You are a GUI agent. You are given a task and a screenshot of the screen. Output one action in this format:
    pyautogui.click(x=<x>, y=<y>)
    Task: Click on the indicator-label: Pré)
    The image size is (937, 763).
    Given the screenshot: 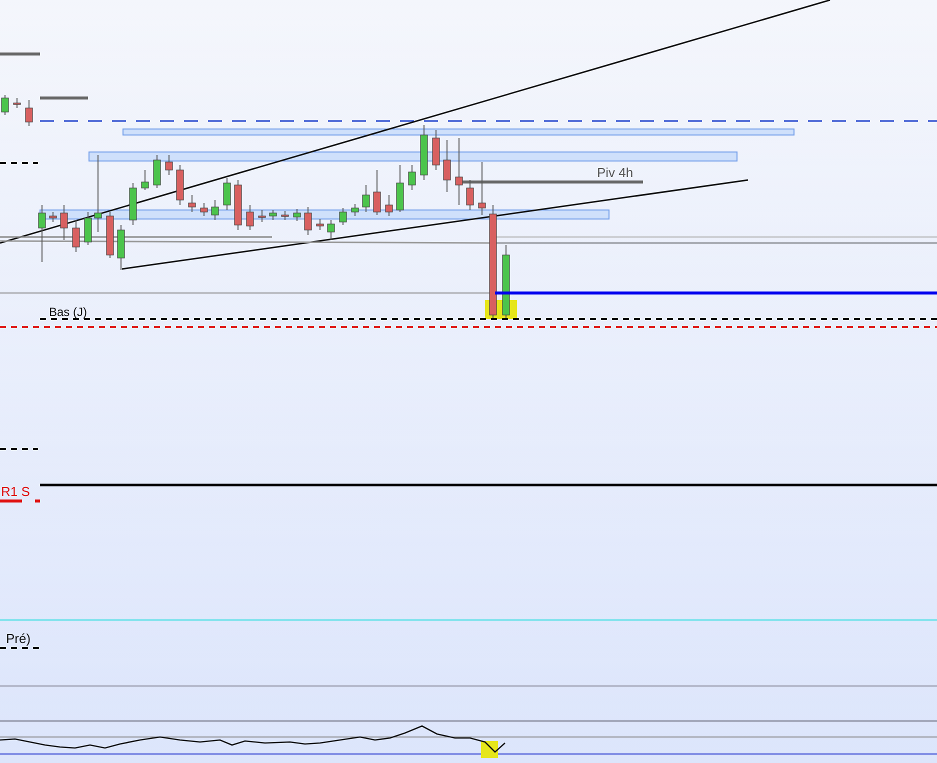 What is the action you would take?
    pyautogui.click(x=18, y=638)
    